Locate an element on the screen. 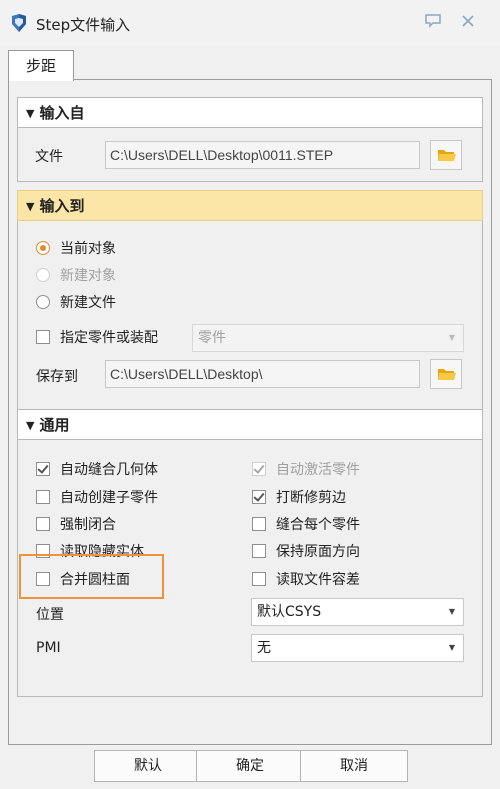 Image resolution: width=500 pixels, height=789 pixels. comment-icon is located at coordinates (433, 22).